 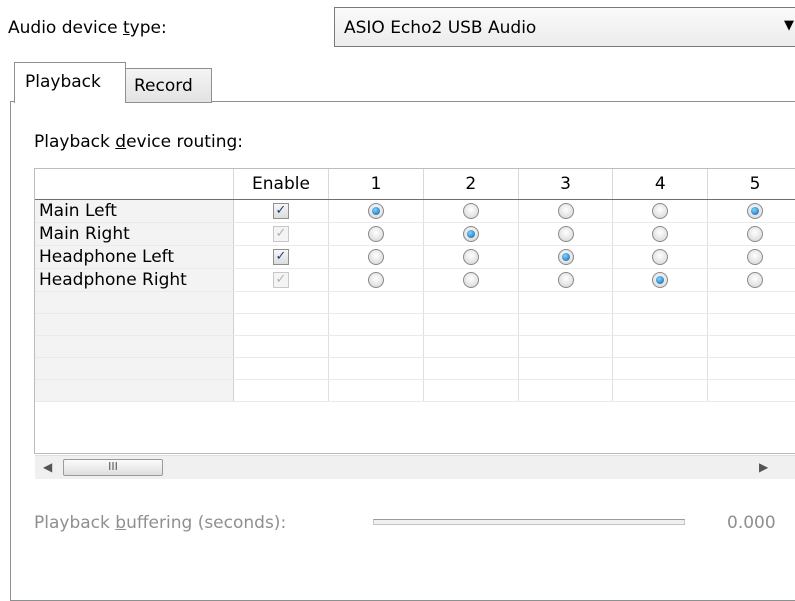 What do you see at coordinates (471, 184) in the screenshot?
I see `column-header-output-2: 2` at bounding box center [471, 184].